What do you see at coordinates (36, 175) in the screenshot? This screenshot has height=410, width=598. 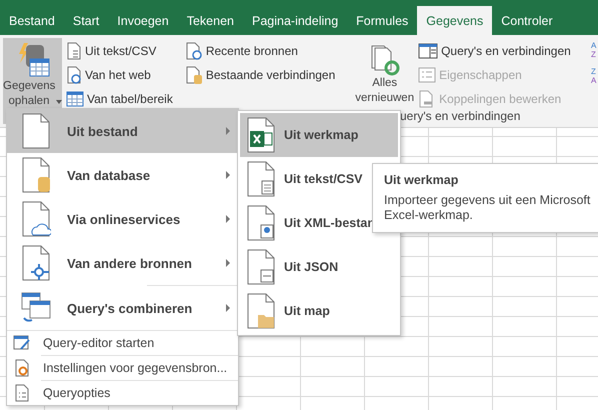 I see `database-icon` at bounding box center [36, 175].